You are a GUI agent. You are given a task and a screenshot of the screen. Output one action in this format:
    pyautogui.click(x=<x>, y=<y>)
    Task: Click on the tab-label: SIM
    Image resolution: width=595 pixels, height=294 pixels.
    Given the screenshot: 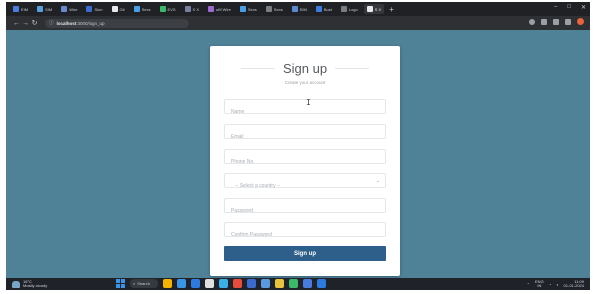 What is the action you would take?
    pyautogui.click(x=49, y=9)
    